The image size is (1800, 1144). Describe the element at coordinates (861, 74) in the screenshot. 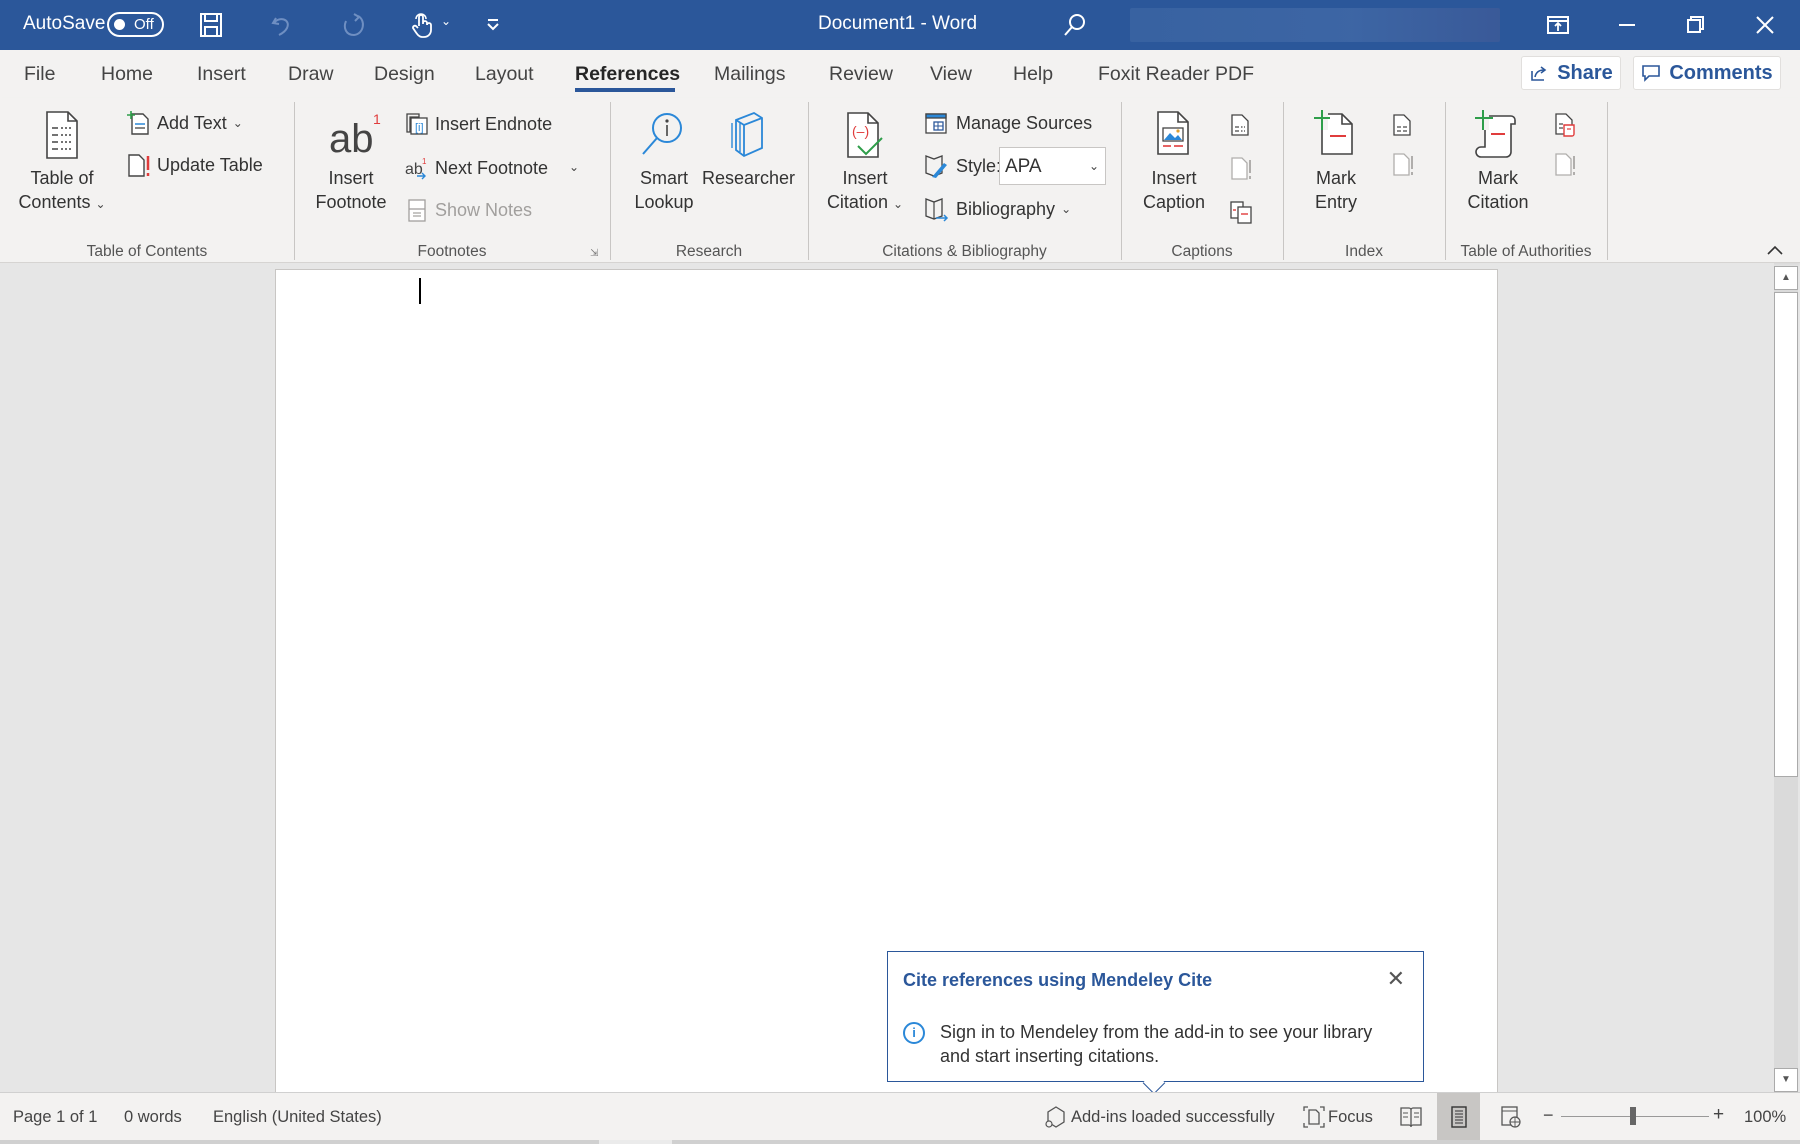

I see `tab-review: Review` at that location.